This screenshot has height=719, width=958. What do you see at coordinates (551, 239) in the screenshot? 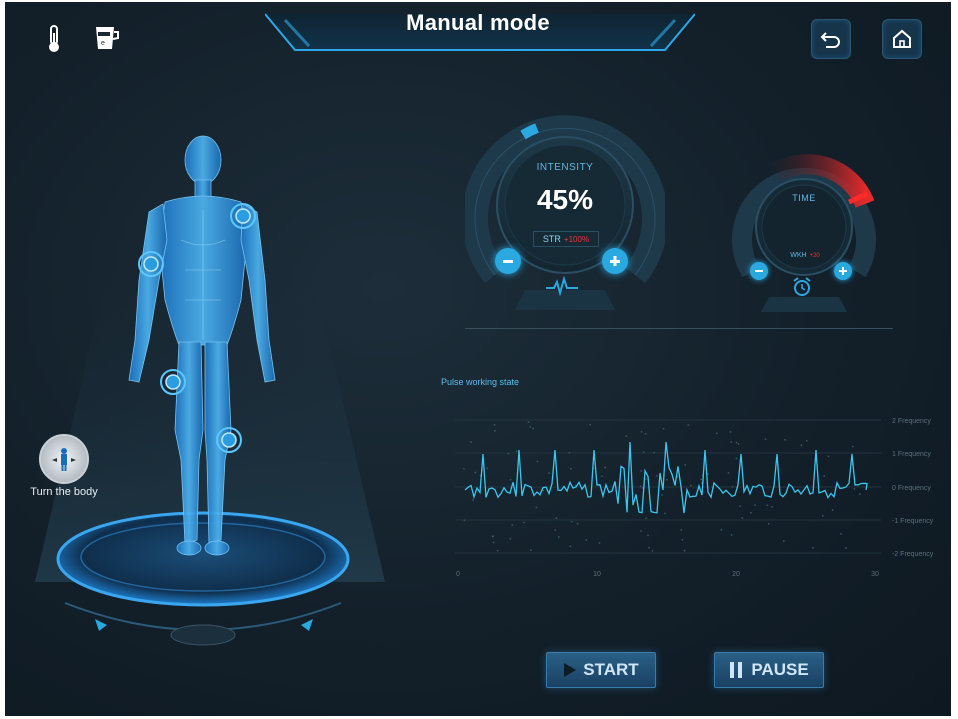
I see `strength-label: STR` at bounding box center [551, 239].